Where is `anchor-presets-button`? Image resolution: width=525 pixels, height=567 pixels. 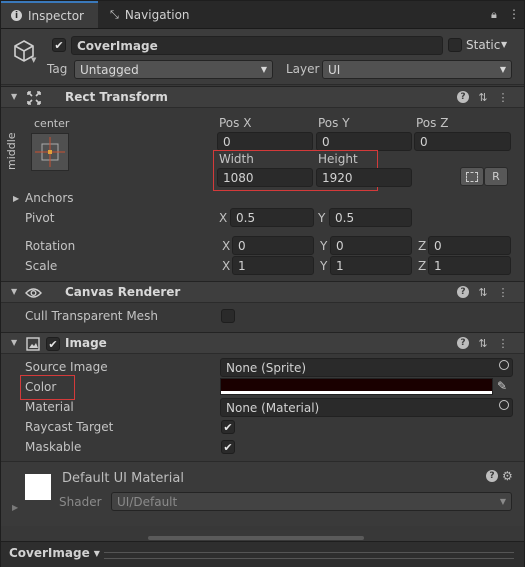 anchor-presets-button is located at coordinates (50, 152).